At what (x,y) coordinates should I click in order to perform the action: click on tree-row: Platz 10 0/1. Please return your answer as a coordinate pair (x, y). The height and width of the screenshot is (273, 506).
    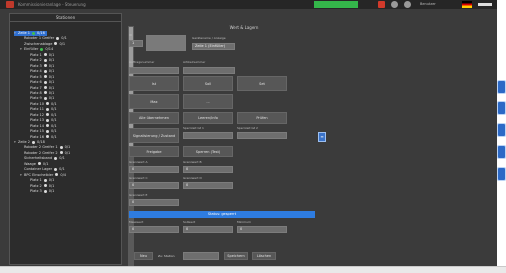
    Looking at the image, I should click on (41, 104).